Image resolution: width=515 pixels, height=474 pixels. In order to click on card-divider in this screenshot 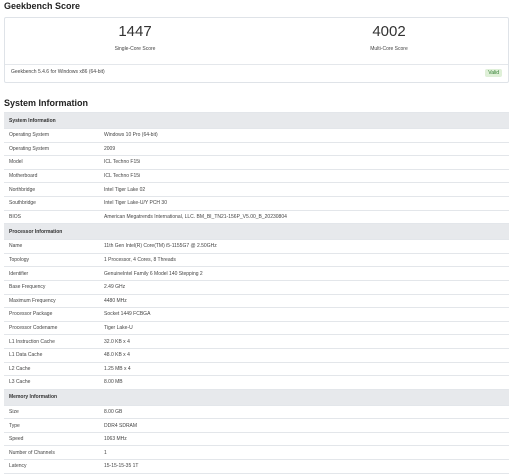, I will do `click(256, 64)`.